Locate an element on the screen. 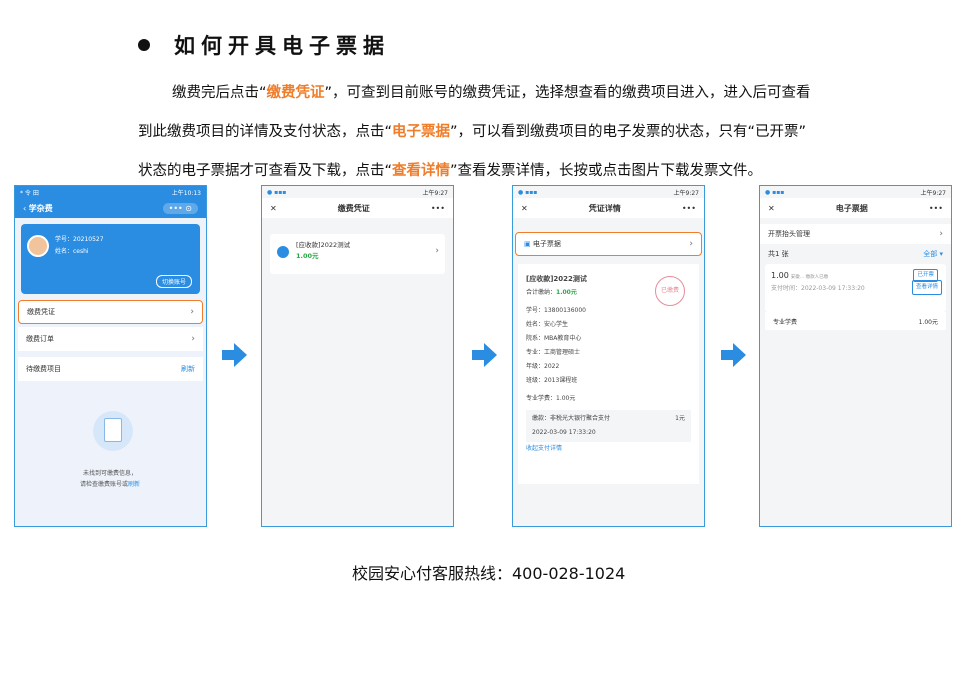 This screenshot has height=686, width=968. voucher-item: [应收款]2022测试 1.00元 › is located at coordinates (357, 254).